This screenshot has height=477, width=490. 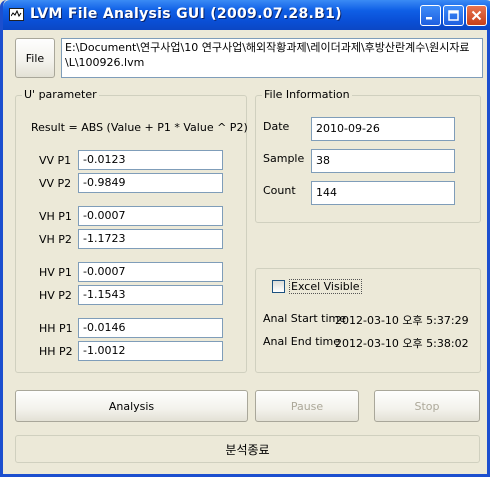 I want to click on anal-end-label: Anal End time, so click(x=302, y=341).